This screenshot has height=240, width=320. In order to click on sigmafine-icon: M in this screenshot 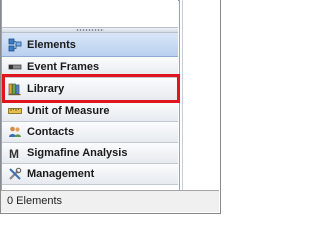, I will do `click(15, 153)`.